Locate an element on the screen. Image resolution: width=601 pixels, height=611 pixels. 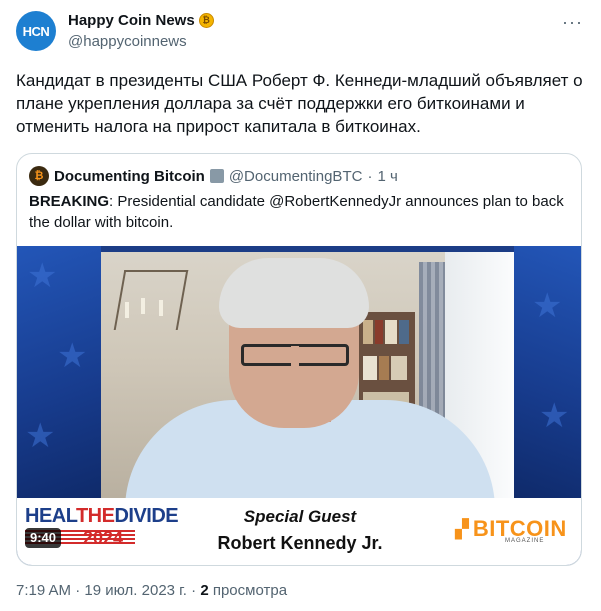
author-name: Happy Coin News ₿ is located at coordinates (141, 20).